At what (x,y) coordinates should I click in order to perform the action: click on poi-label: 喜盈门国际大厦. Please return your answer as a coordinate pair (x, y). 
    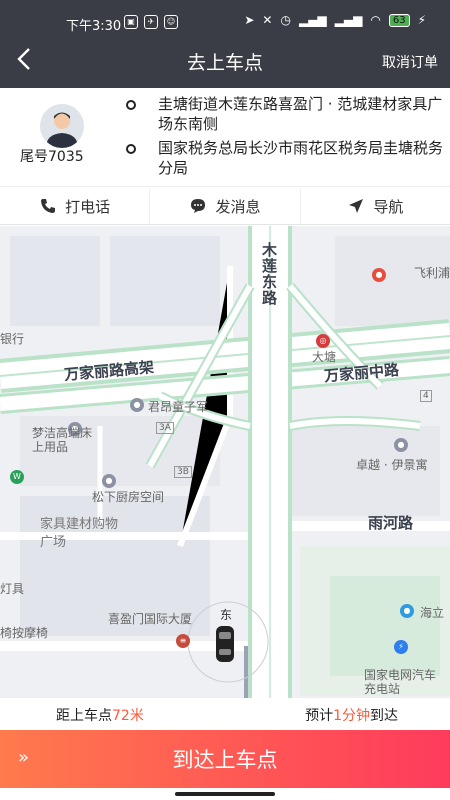
    Looking at the image, I should click on (150, 618).